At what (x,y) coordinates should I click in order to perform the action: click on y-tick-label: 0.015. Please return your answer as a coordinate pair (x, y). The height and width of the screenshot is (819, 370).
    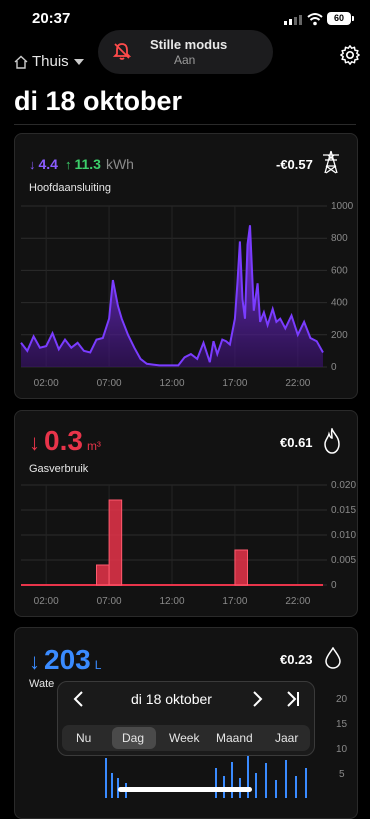
    Looking at the image, I should click on (343, 510).